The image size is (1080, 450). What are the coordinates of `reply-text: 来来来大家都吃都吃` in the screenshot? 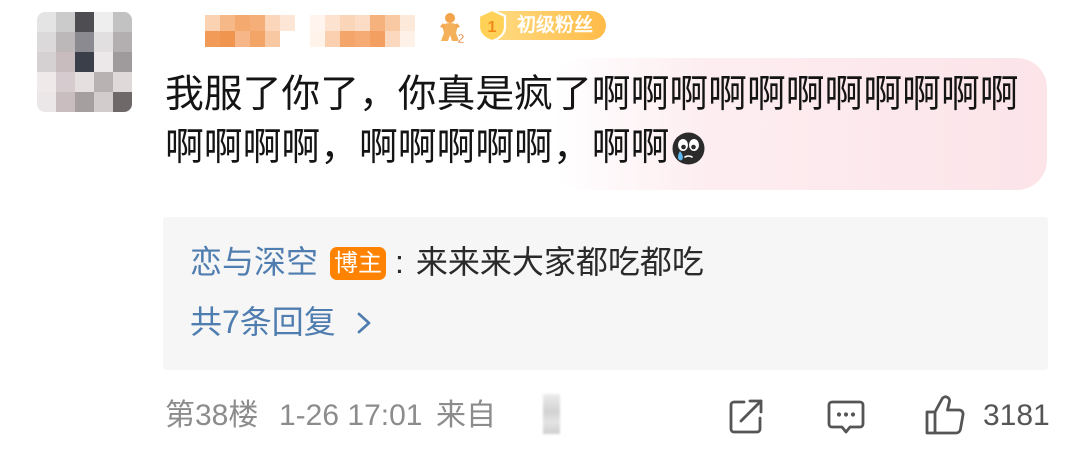 It's located at (559, 262).